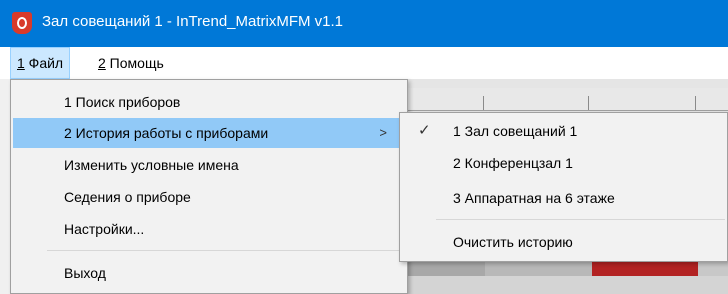  What do you see at coordinates (364, 63) in the screenshot?
I see `menu-bar: 1 Файл 2 Помощь` at bounding box center [364, 63].